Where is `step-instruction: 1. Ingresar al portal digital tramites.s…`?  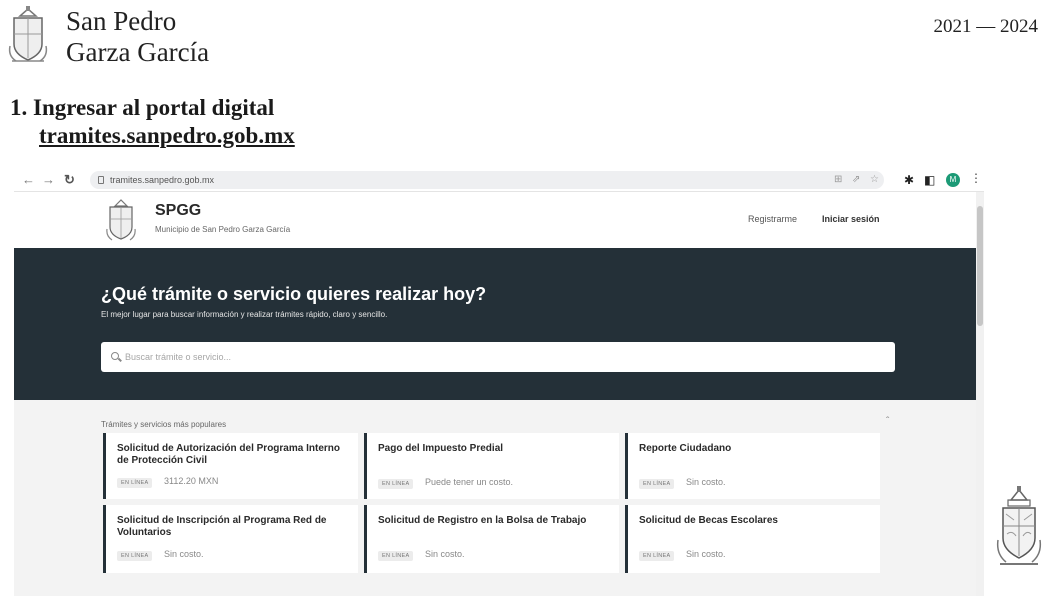
step-instruction: 1. Ingresar al portal digital tramites.s… is located at coordinates (152, 122).